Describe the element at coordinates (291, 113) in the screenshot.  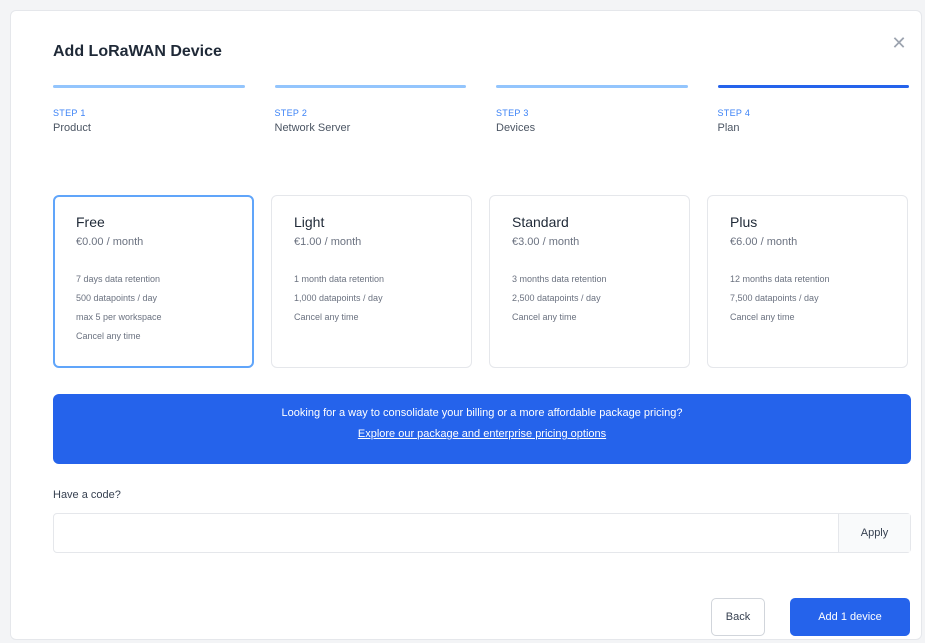
I see `step-number: STEP 2` at that location.